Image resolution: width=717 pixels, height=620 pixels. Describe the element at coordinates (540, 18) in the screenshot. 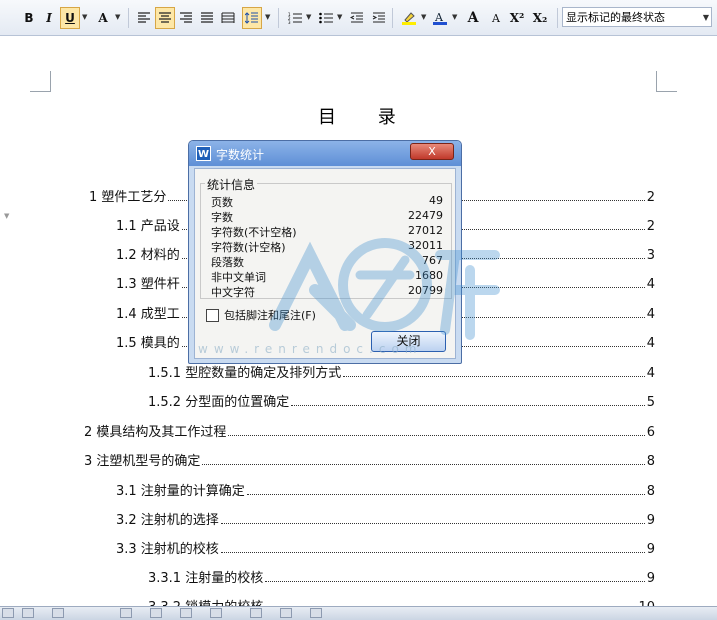

I see `subscript-button: X₂` at that location.